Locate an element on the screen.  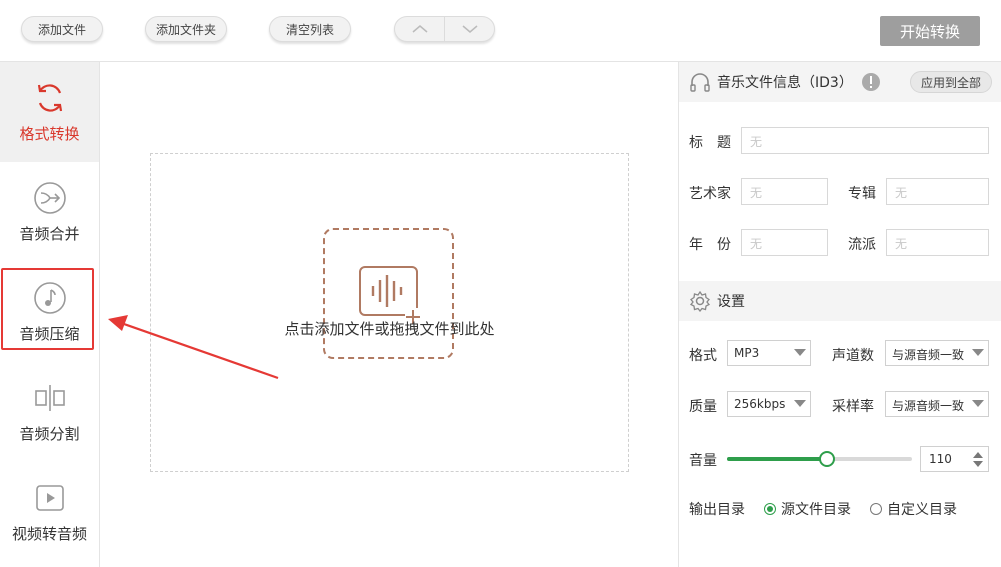
settings-section-title: 设置 is located at coordinates (731, 302).